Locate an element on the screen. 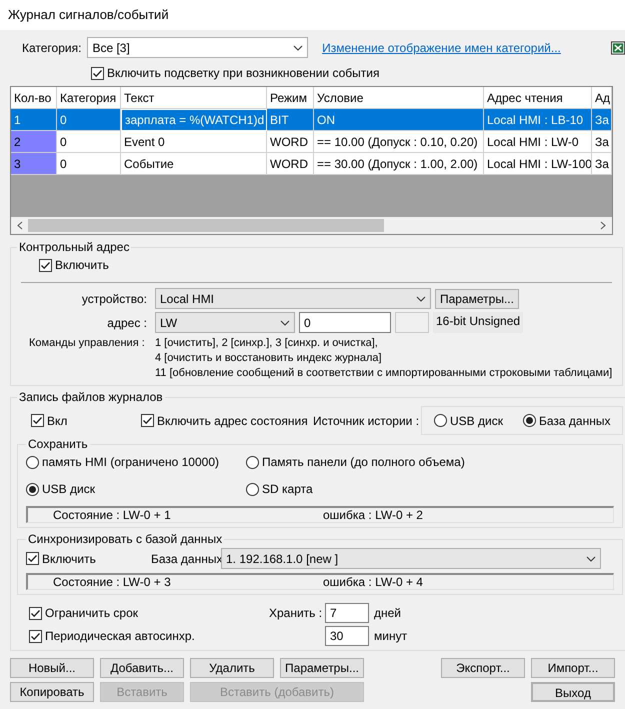  category-label: Категория: is located at coordinates (52, 48).